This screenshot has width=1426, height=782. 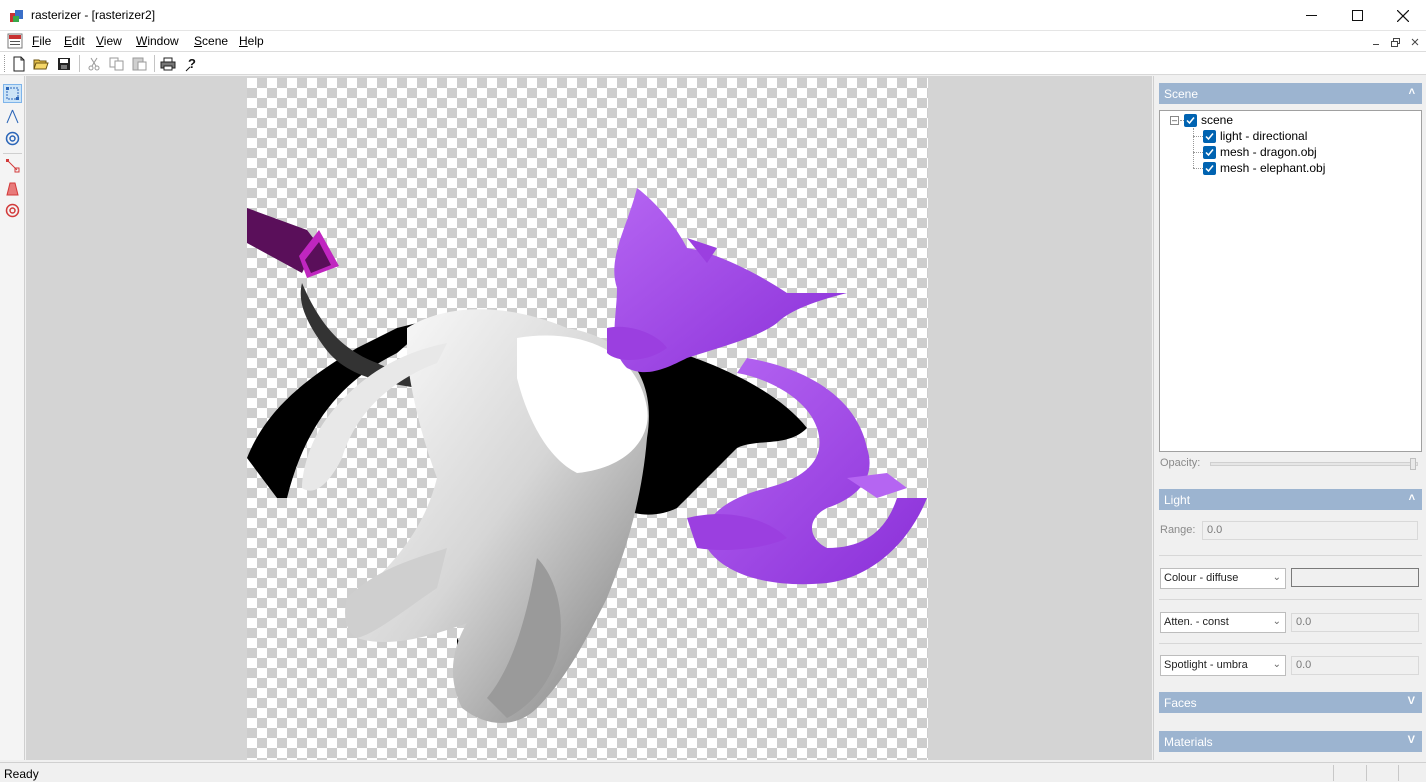 I want to click on status-panel, so click(x=1398, y=773).